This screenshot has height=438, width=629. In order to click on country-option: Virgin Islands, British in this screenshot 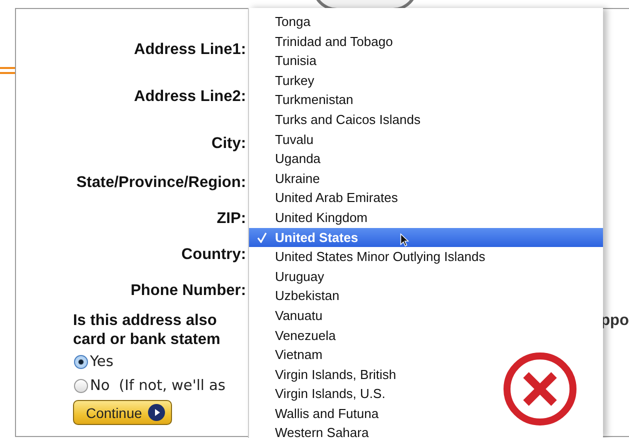, I will do `click(426, 374)`.